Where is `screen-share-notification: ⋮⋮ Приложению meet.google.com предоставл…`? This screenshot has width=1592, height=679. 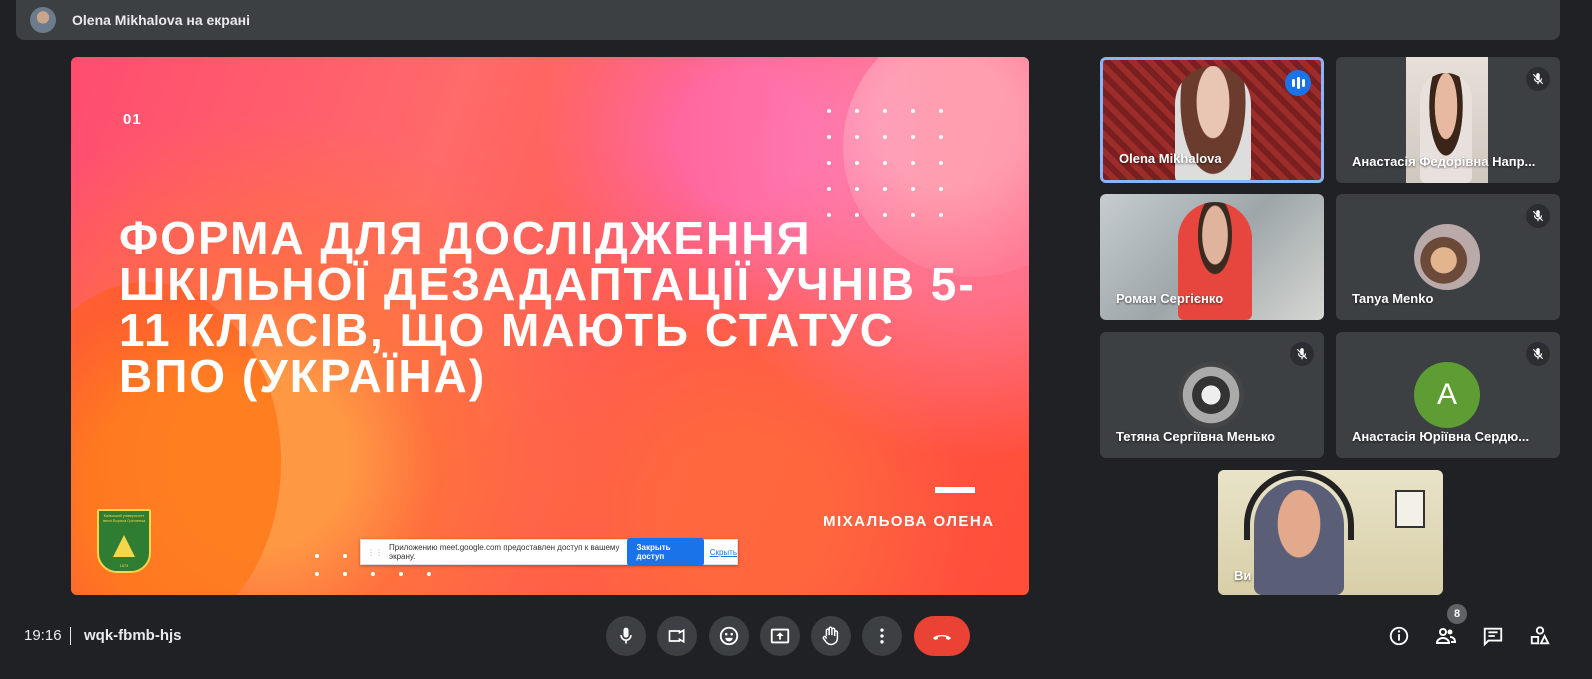
screen-share-notification: ⋮⋮ Приложению meet.google.com предоставл… is located at coordinates (549, 552).